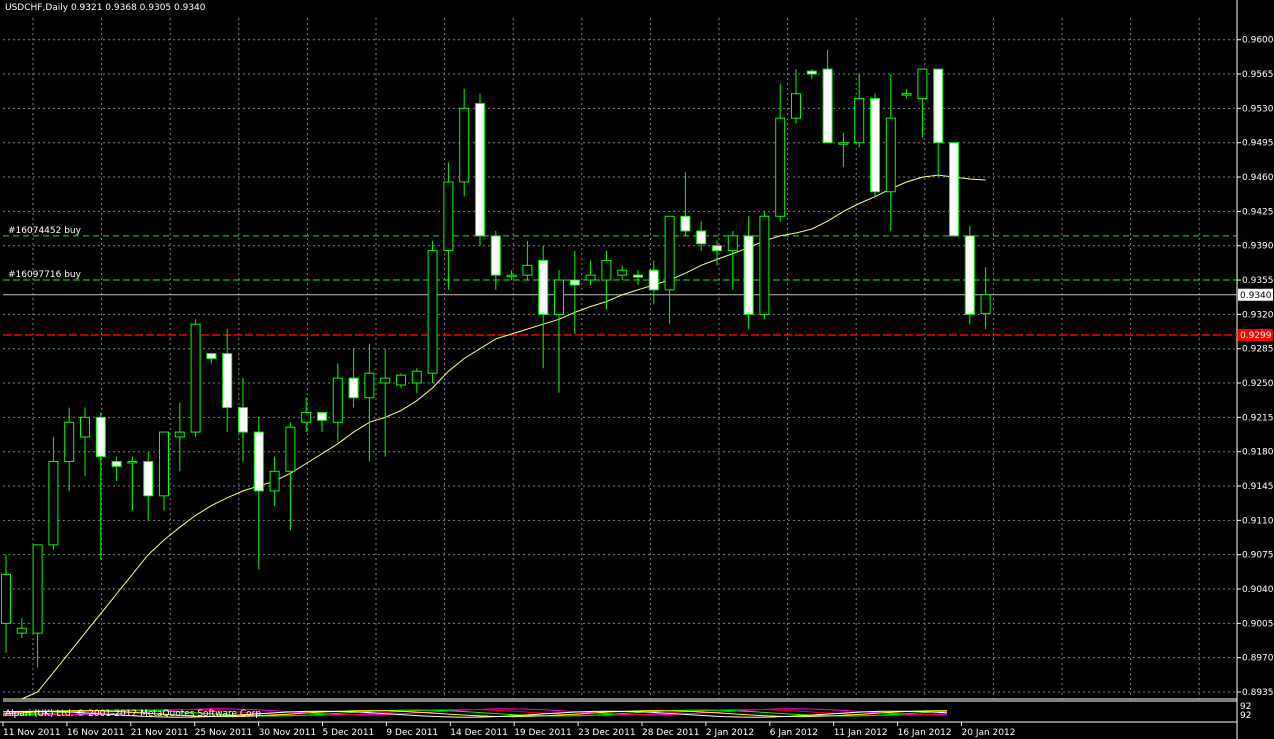 The image size is (1274, 739). What do you see at coordinates (479, 733) in the screenshot?
I see `x-tick-label: 14 Dec 2011` at bounding box center [479, 733].